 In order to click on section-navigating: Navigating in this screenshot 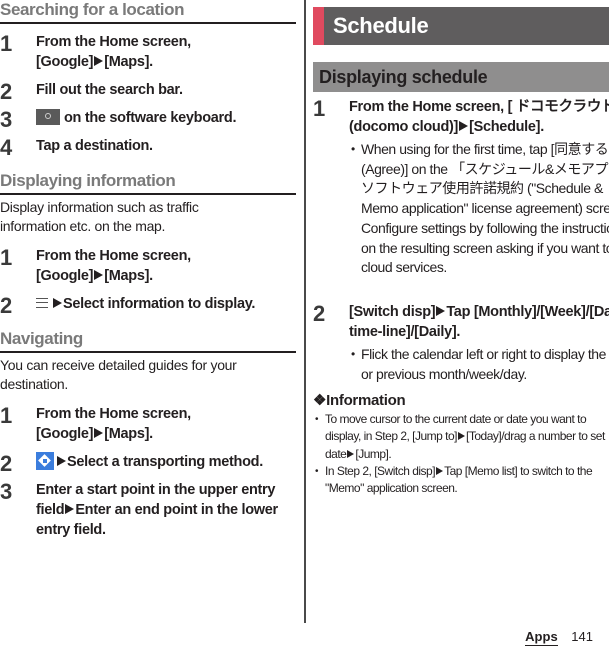, I will do `click(148, 341)`.